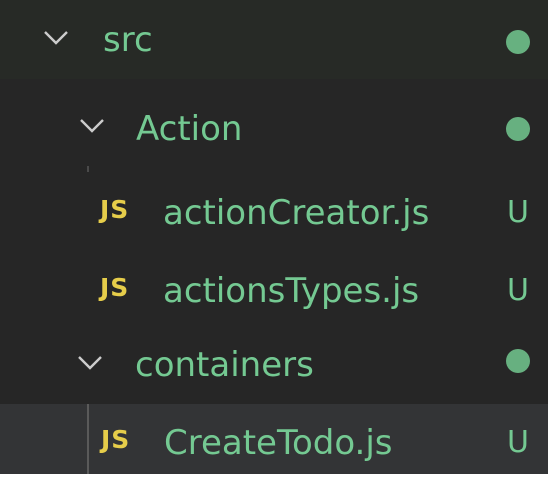 The image size is (553, 477). I want to click on folder-label: containers, so click(224, 365).